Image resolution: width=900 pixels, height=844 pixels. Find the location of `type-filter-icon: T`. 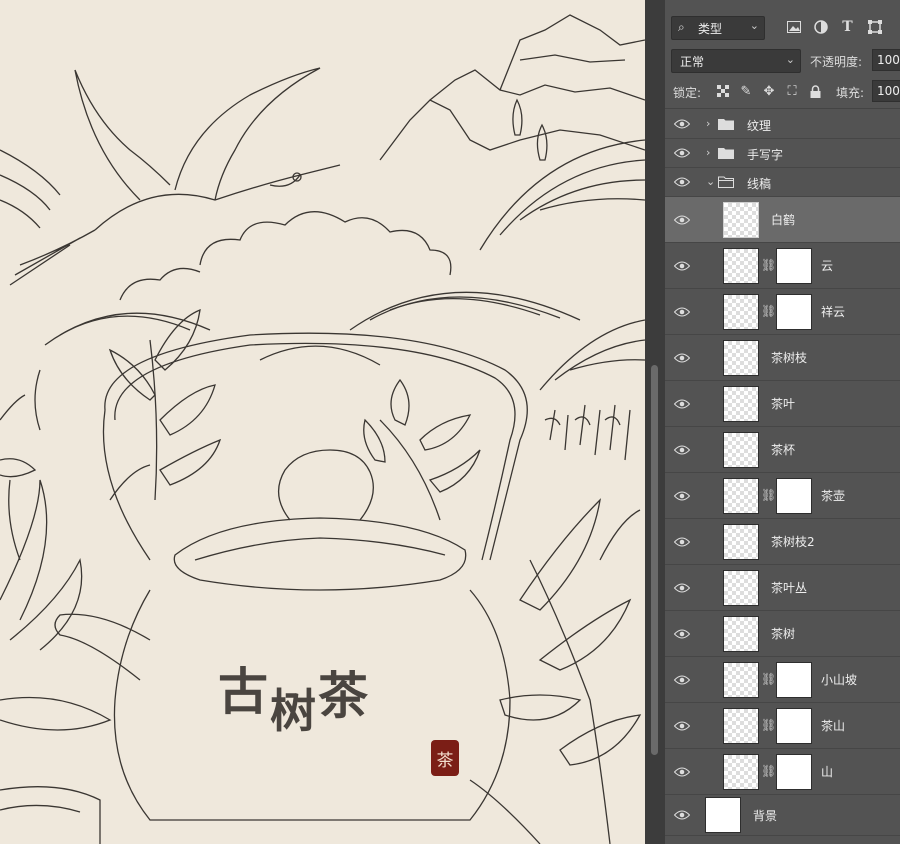

type-filter-icon: T is located at coordinates (847, 26).